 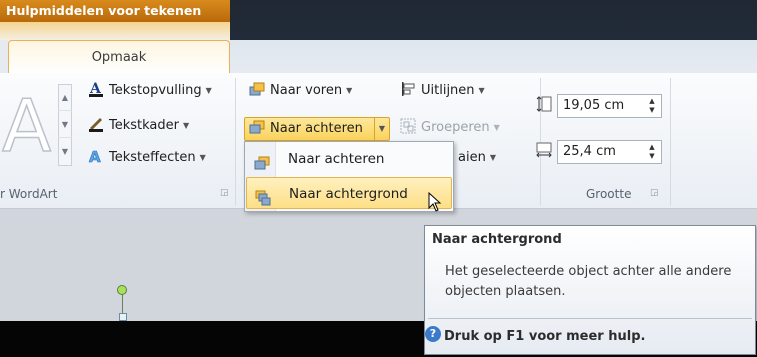 I want to click on rotation-handle, so click(x=122, y=290).